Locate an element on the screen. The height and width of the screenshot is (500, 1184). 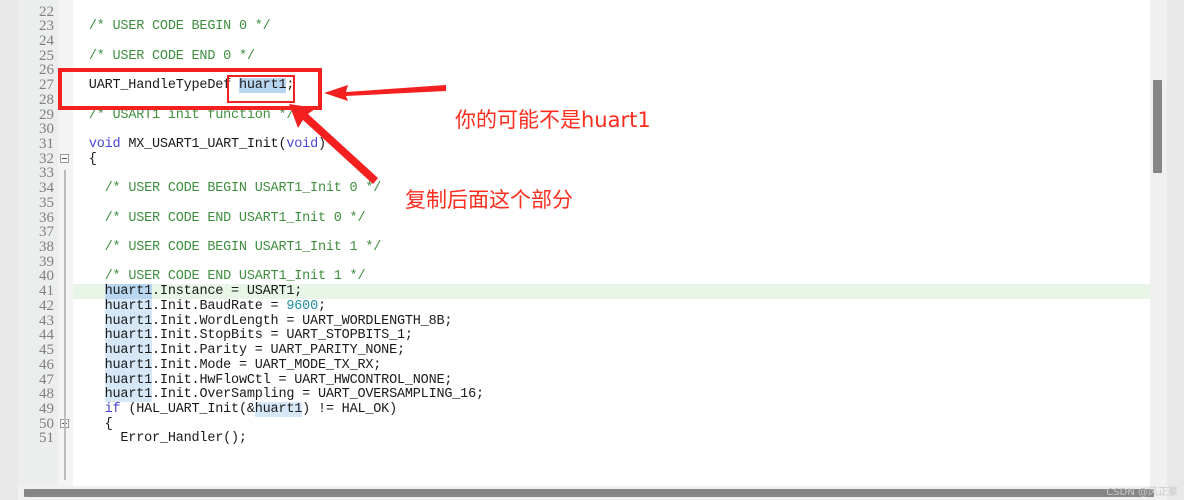
code-line: UART_HandleTypeDef huart1; is located at coordinates (183, 86).